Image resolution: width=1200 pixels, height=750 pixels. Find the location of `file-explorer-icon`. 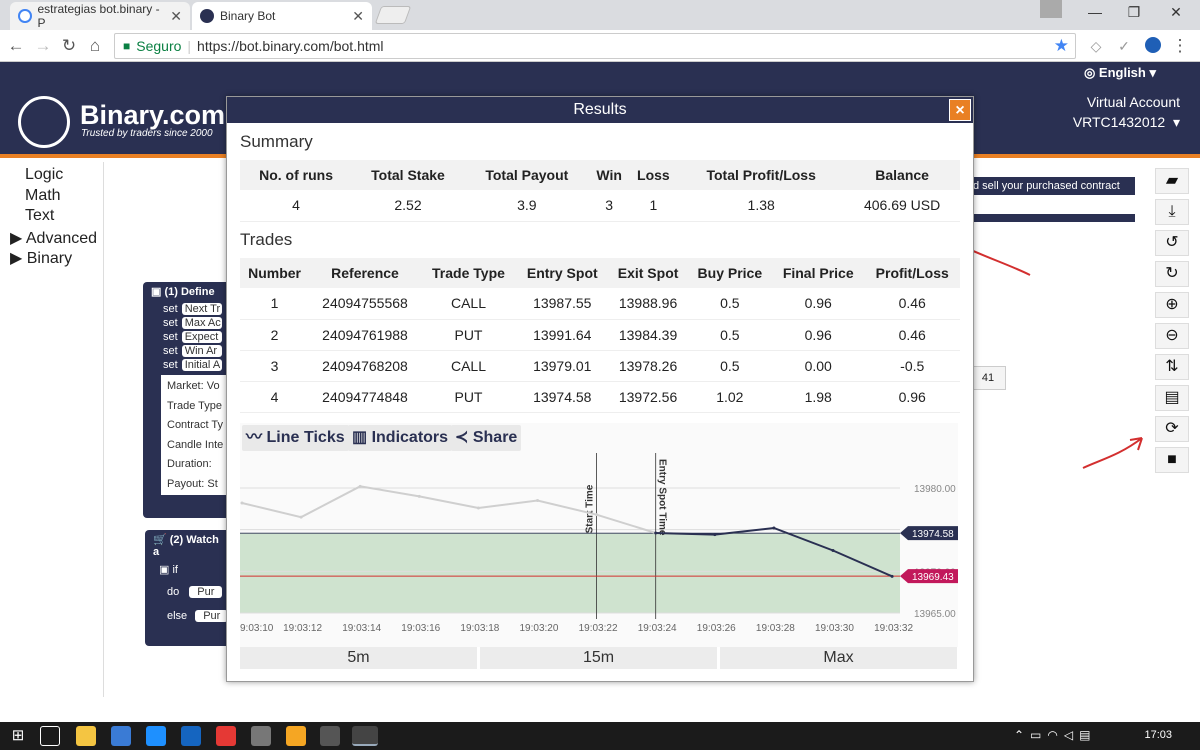

file-explorer-icon is located at coordinates (86, 736).